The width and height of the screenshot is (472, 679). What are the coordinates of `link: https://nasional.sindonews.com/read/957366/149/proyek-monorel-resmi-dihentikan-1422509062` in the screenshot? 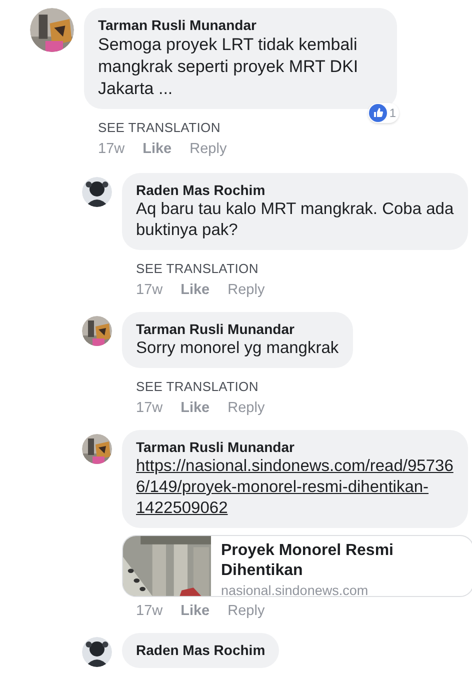 It's located at (295, 487).